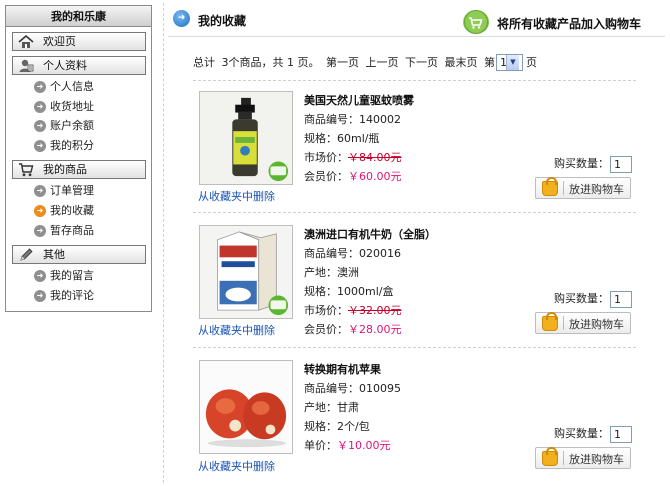 Image resolution: width=670 pixels, height=486 pixels. I want to click on pager-next-link: 下一页, so click(421, 62).